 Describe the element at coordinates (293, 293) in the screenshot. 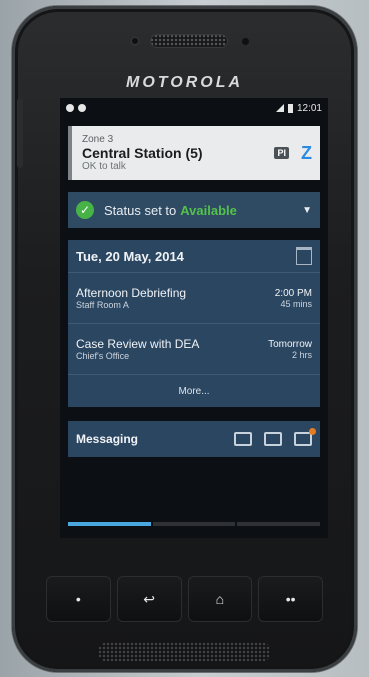

I see `event-time: 2:00 PM` at that location.